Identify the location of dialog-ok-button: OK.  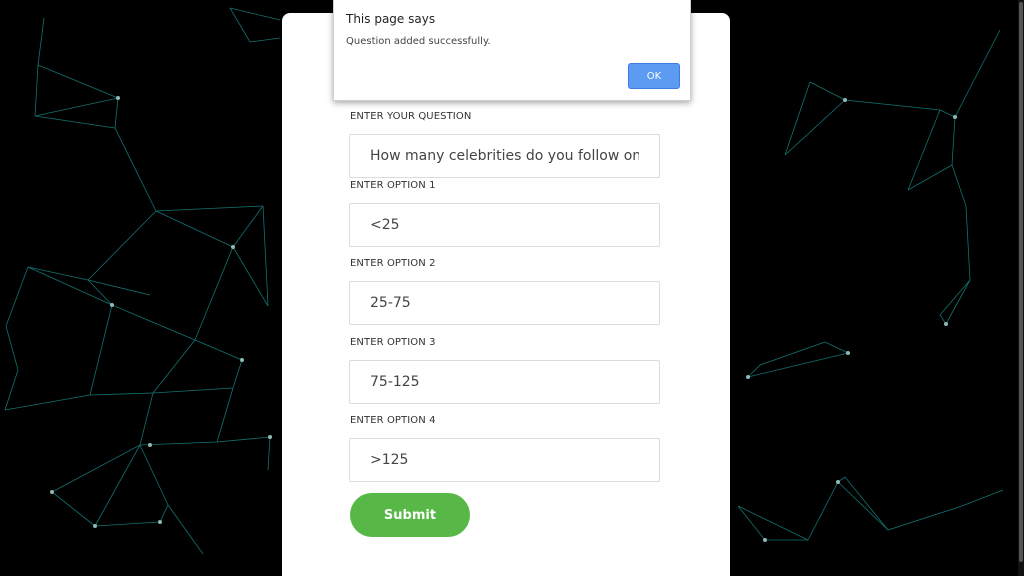
(654, 76).